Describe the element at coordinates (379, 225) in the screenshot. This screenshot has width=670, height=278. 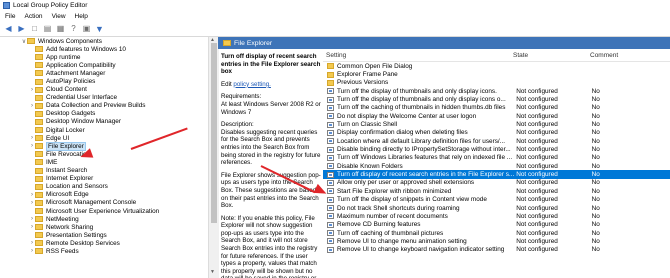
I see `setting-name: Remove CD Burning features` at that location.